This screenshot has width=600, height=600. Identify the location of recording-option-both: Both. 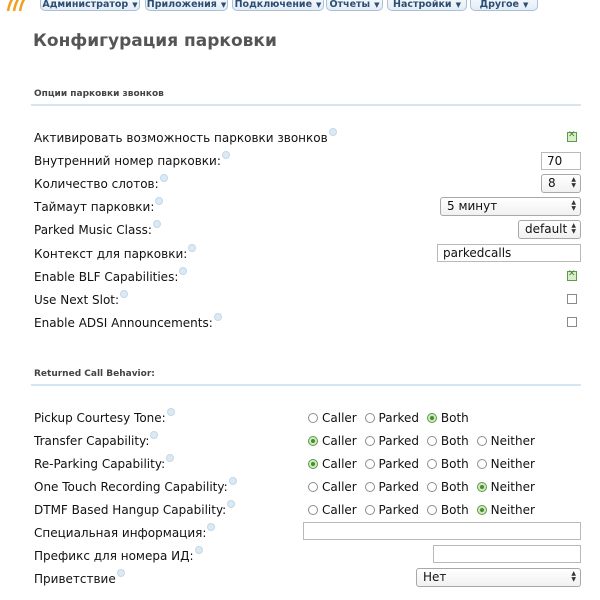
(447, 487).